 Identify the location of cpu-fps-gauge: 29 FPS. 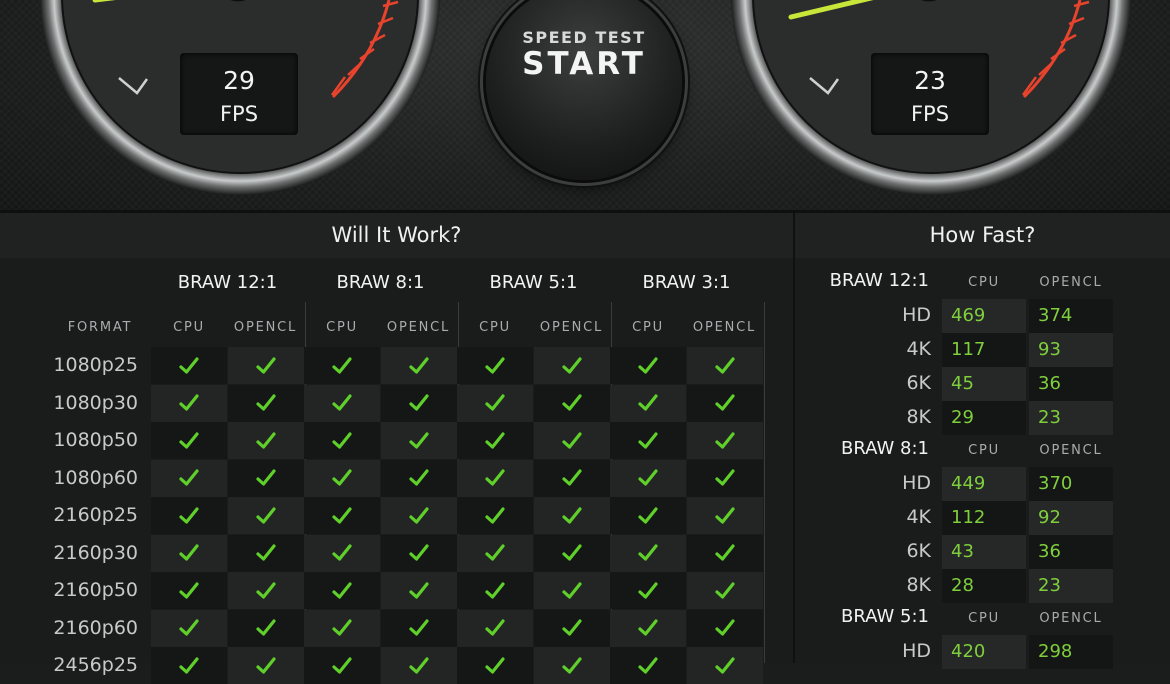
(240, 97).